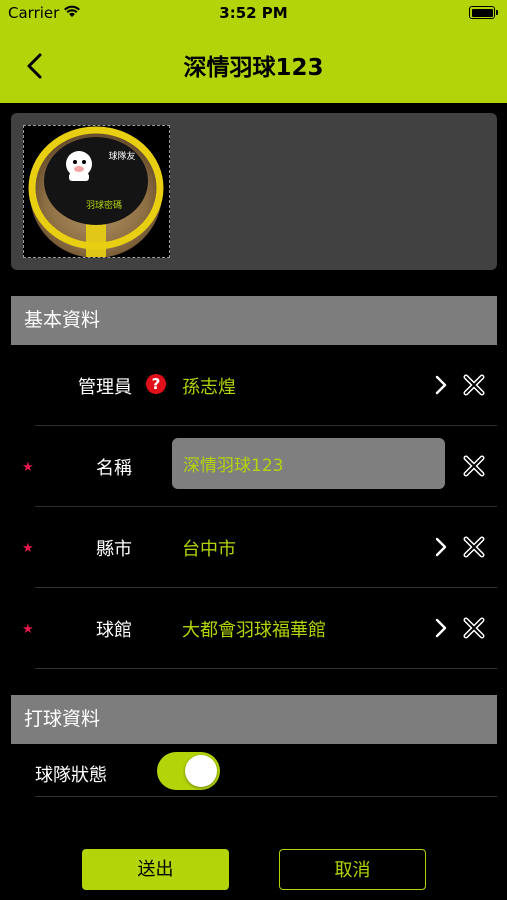 The width and height of the screenshot is (507, 900). I want to click on logo-text-top: 球隊友, so click(121, 156).